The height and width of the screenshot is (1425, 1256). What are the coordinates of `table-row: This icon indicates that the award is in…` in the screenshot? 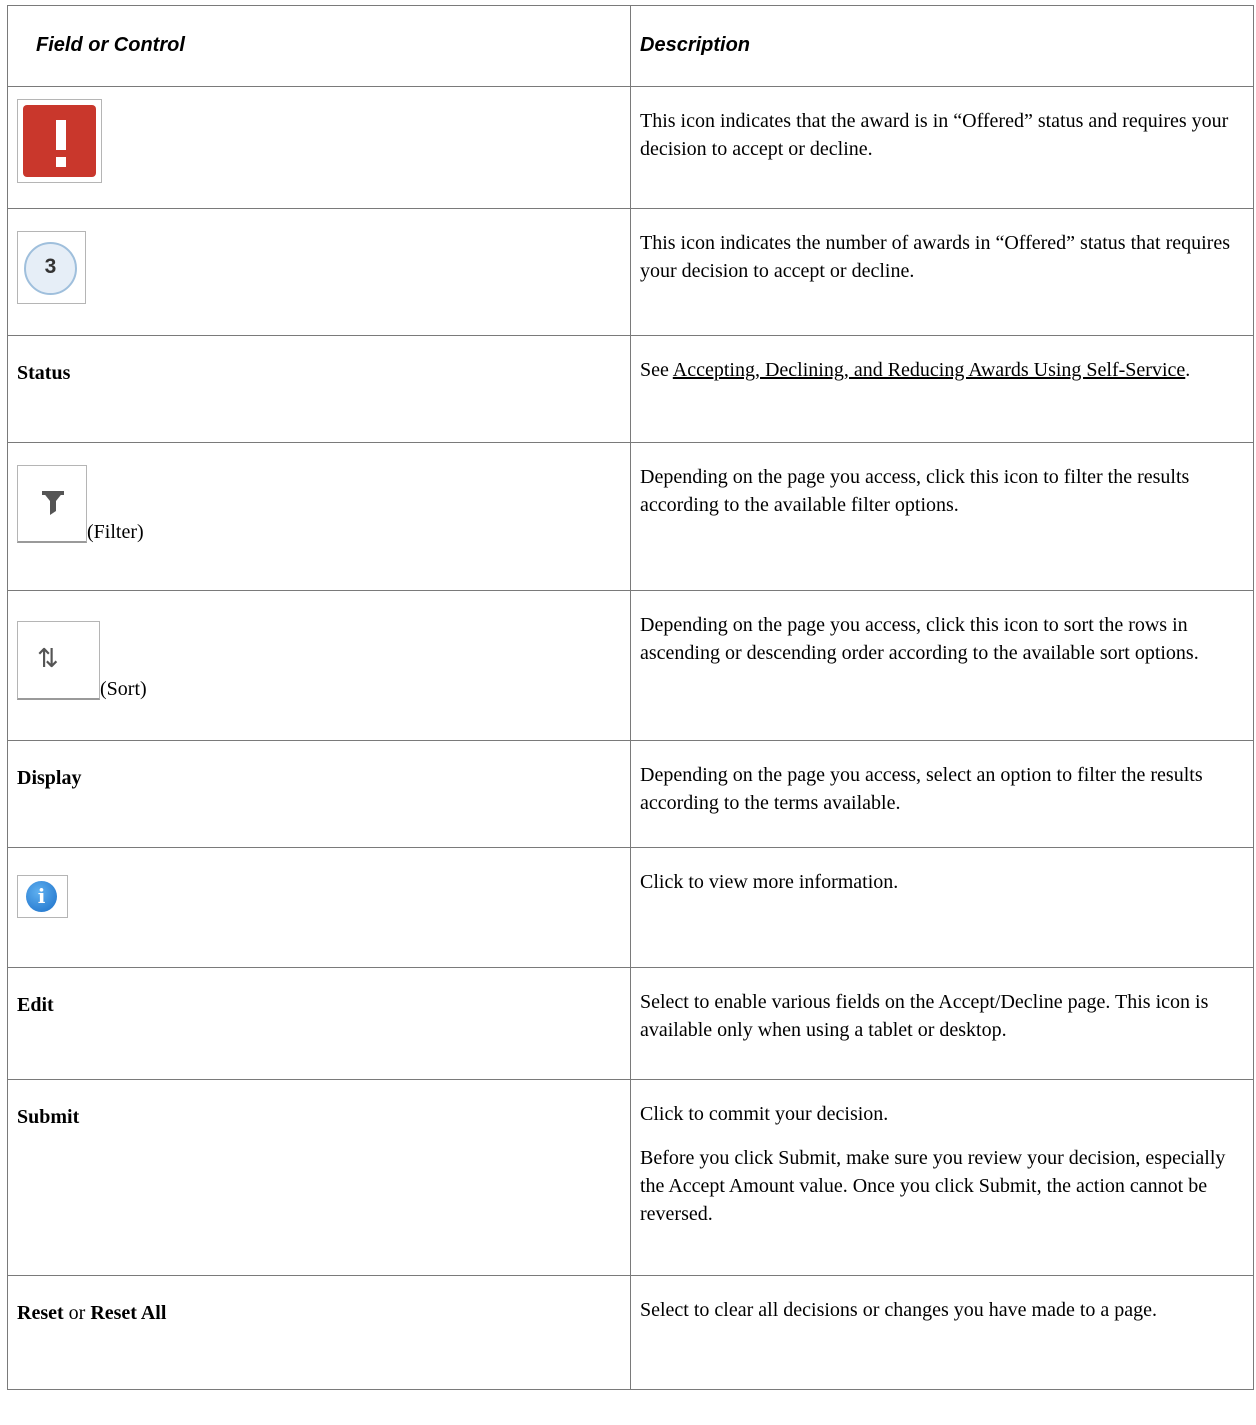 It's located at (630, 147).